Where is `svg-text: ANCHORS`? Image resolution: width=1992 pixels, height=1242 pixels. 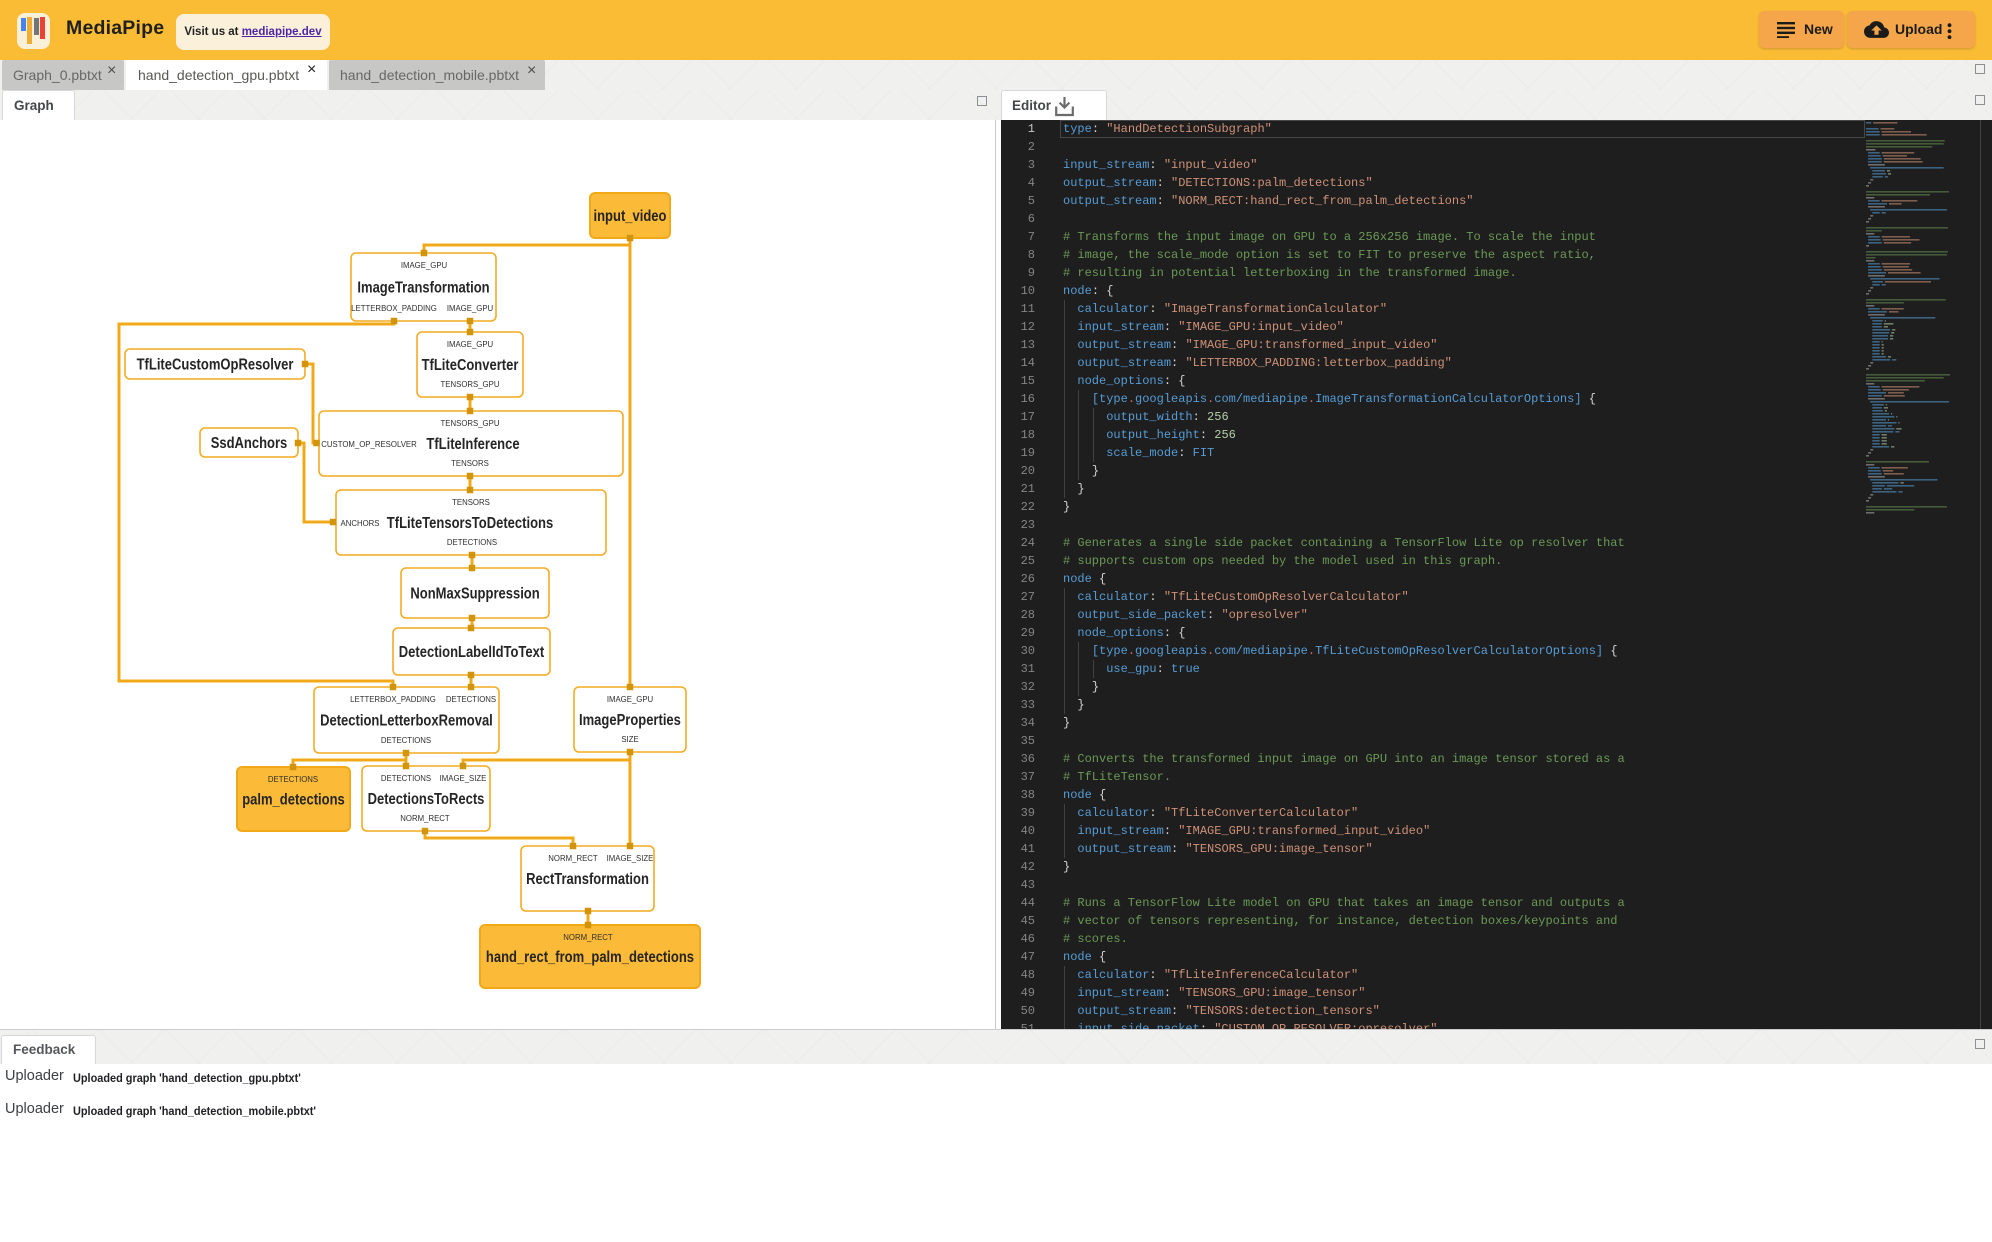 svg-text: ANCHORS is located at coordinates (360, 523).